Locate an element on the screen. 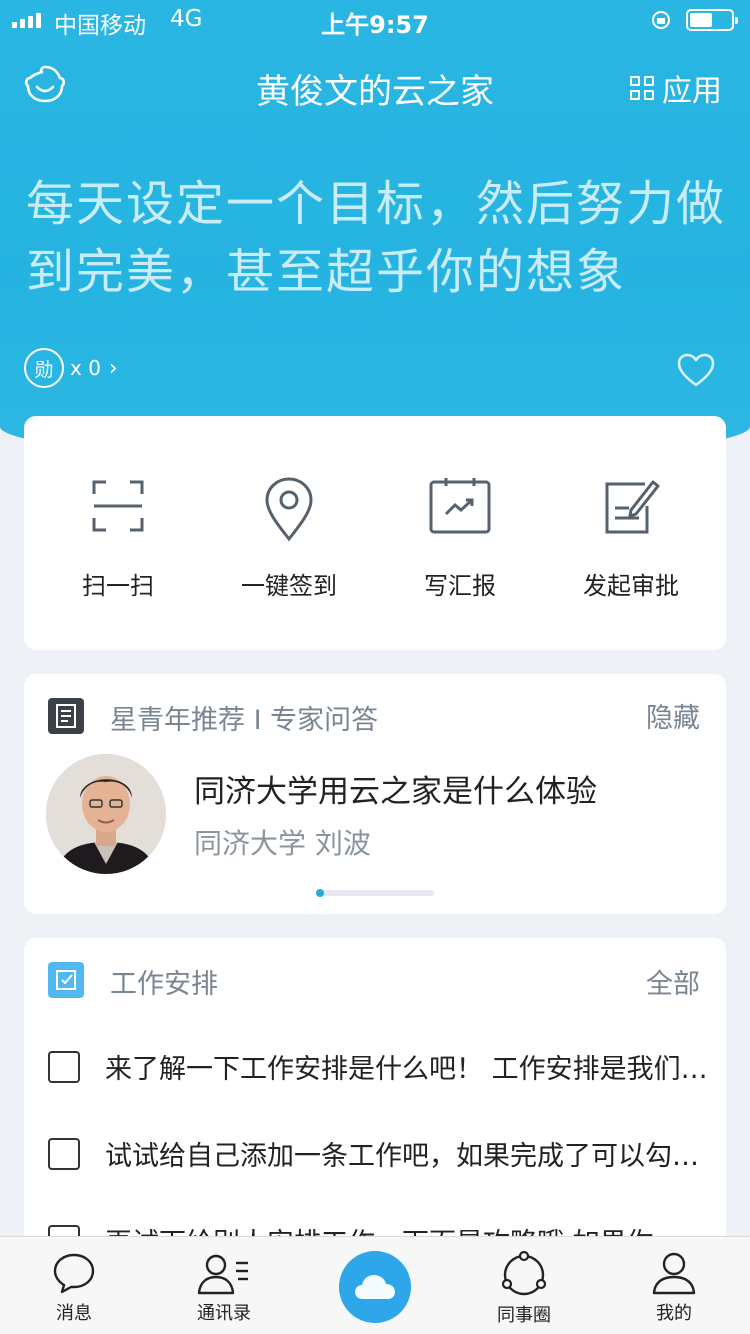 The height and width of the screenshot is (1334, 750). battery-icon is located at coordinates (712, 20).